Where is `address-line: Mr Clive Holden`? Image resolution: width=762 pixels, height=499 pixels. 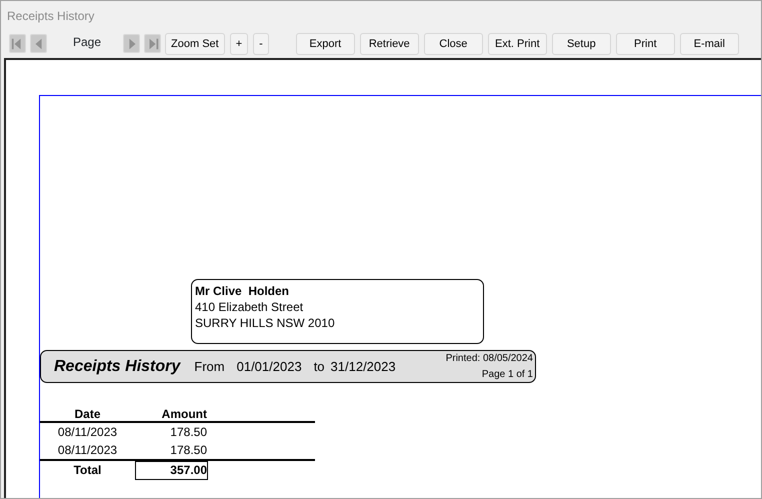
address-line: Mr Clive Holden is located at coordinates (242, 291).